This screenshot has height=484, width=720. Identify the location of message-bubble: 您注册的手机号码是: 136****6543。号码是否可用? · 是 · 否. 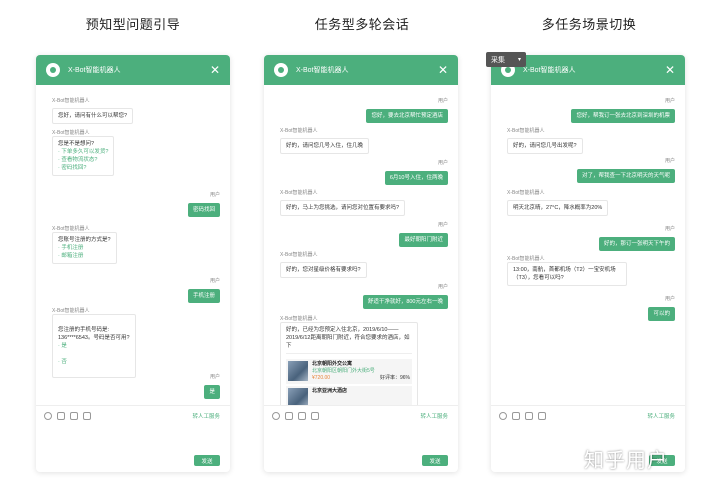
(94, 346).